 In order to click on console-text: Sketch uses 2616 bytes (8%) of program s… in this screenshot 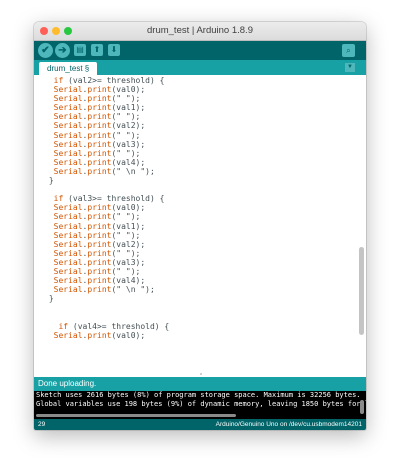, I will do `click(201, 400)`.